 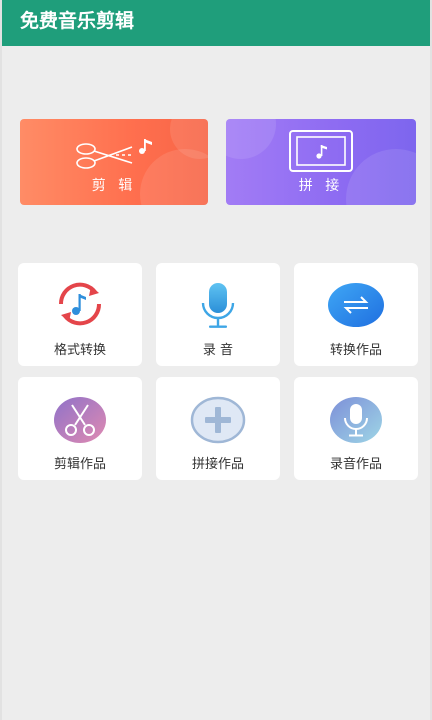 I want to click on tool-converted-works-label: 转换作品, so click(x=355, y=350).